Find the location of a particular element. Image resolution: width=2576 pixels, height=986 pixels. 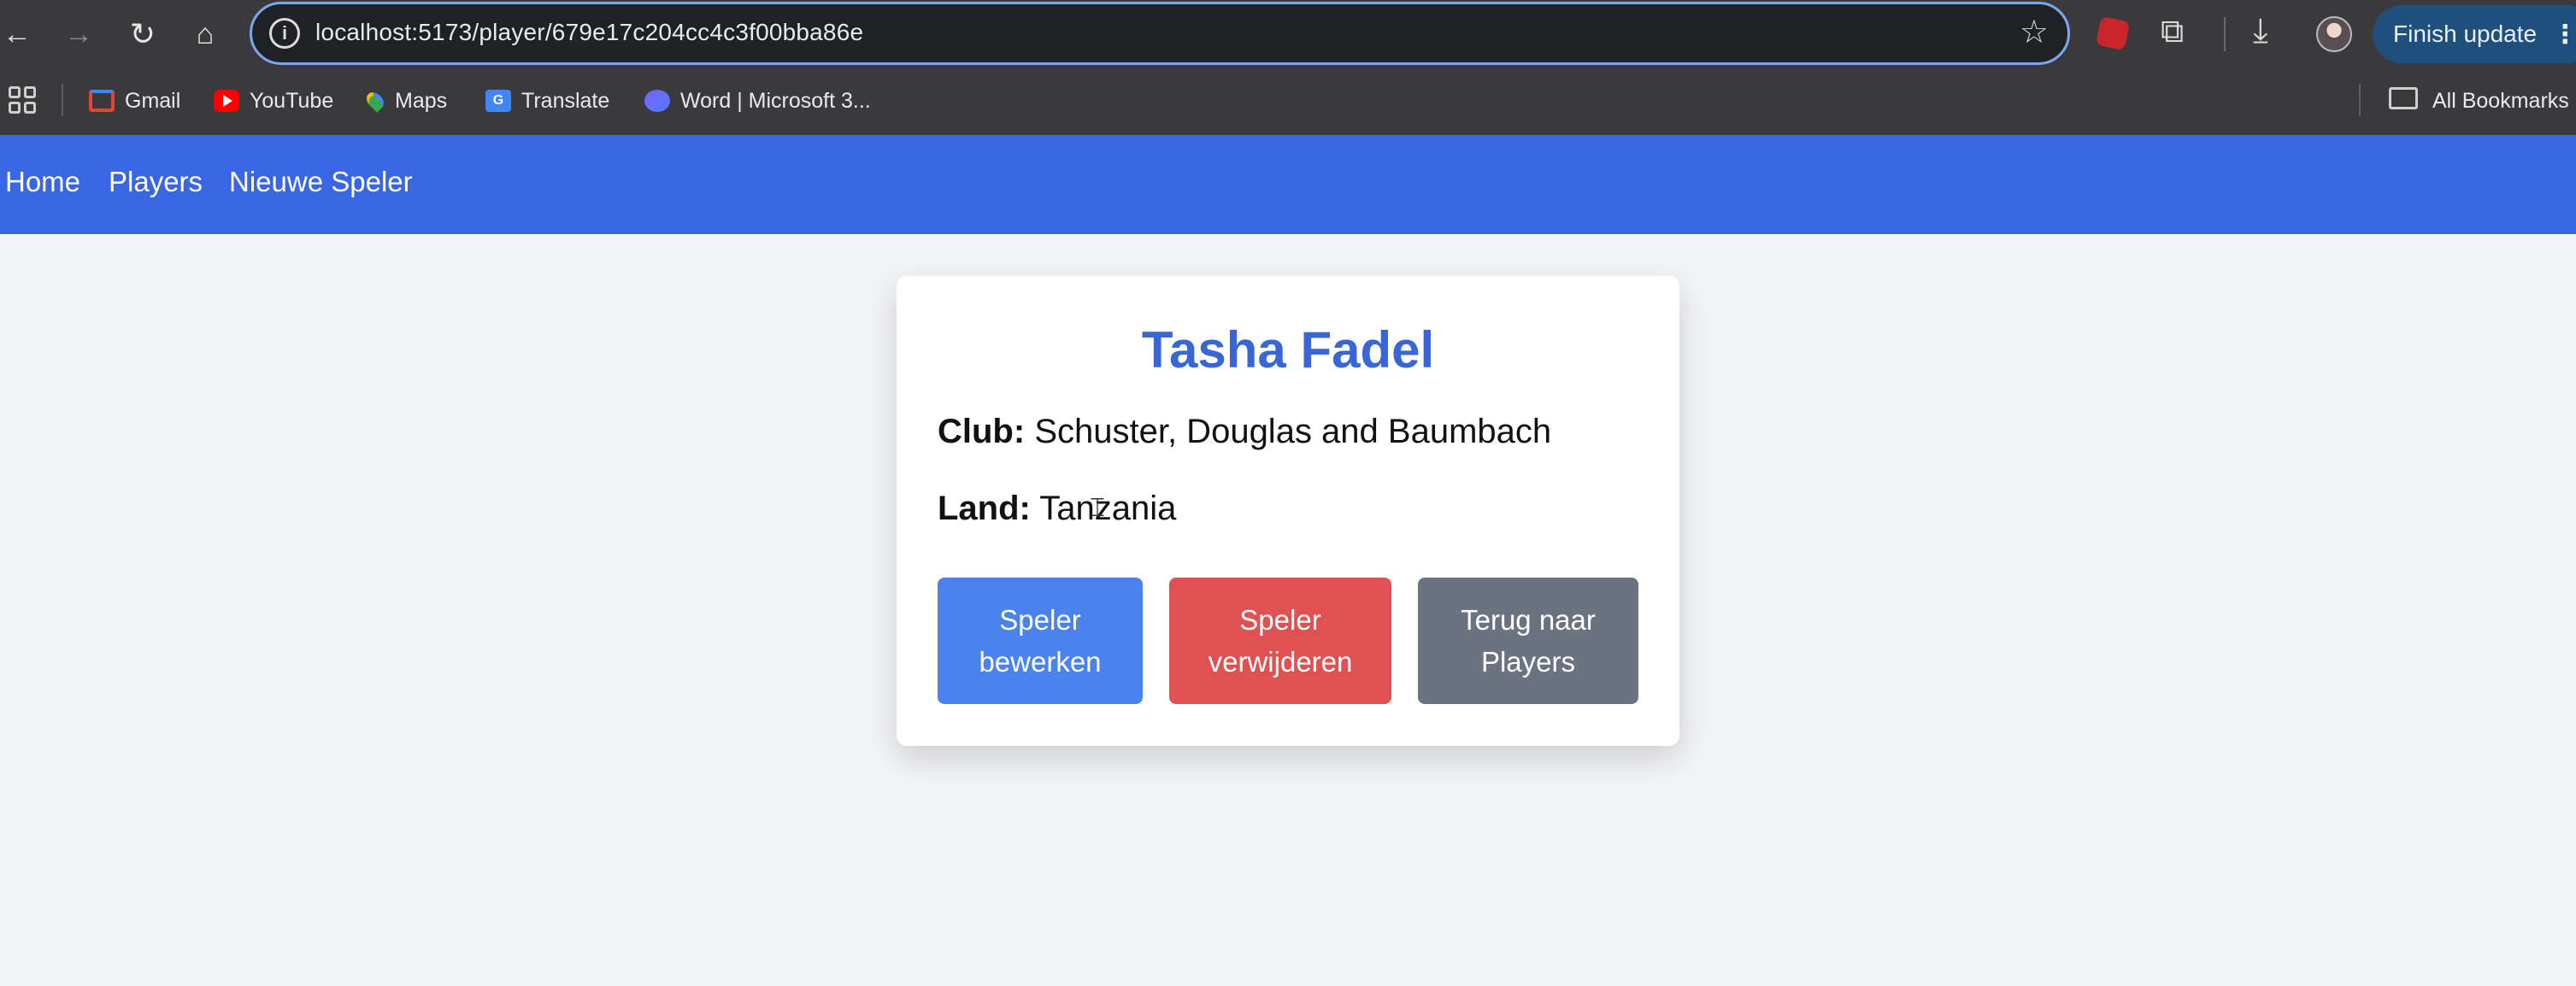

finish-update-button: Finish update ⋮ is located at coordinates (2474, 34).